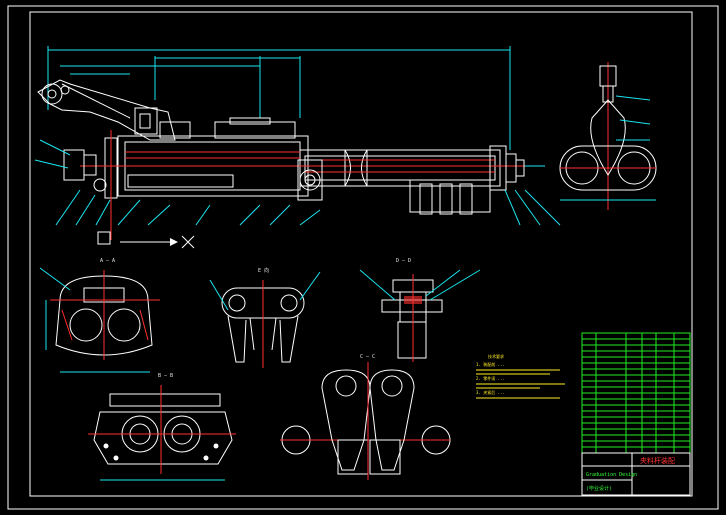 Image resolution: width=726 pixels, height=515 pixels. What do you see at coordinates (599, 488) in the screenshot?
I see `title-block-subtitle-2: (毕业设计)` at bounding box center [599, 488].